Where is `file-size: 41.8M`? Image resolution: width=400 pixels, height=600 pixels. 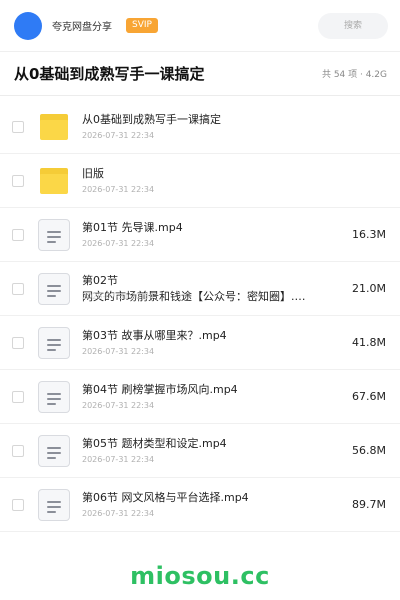
file-size: 41.8M is located at coordinates (369, 342).